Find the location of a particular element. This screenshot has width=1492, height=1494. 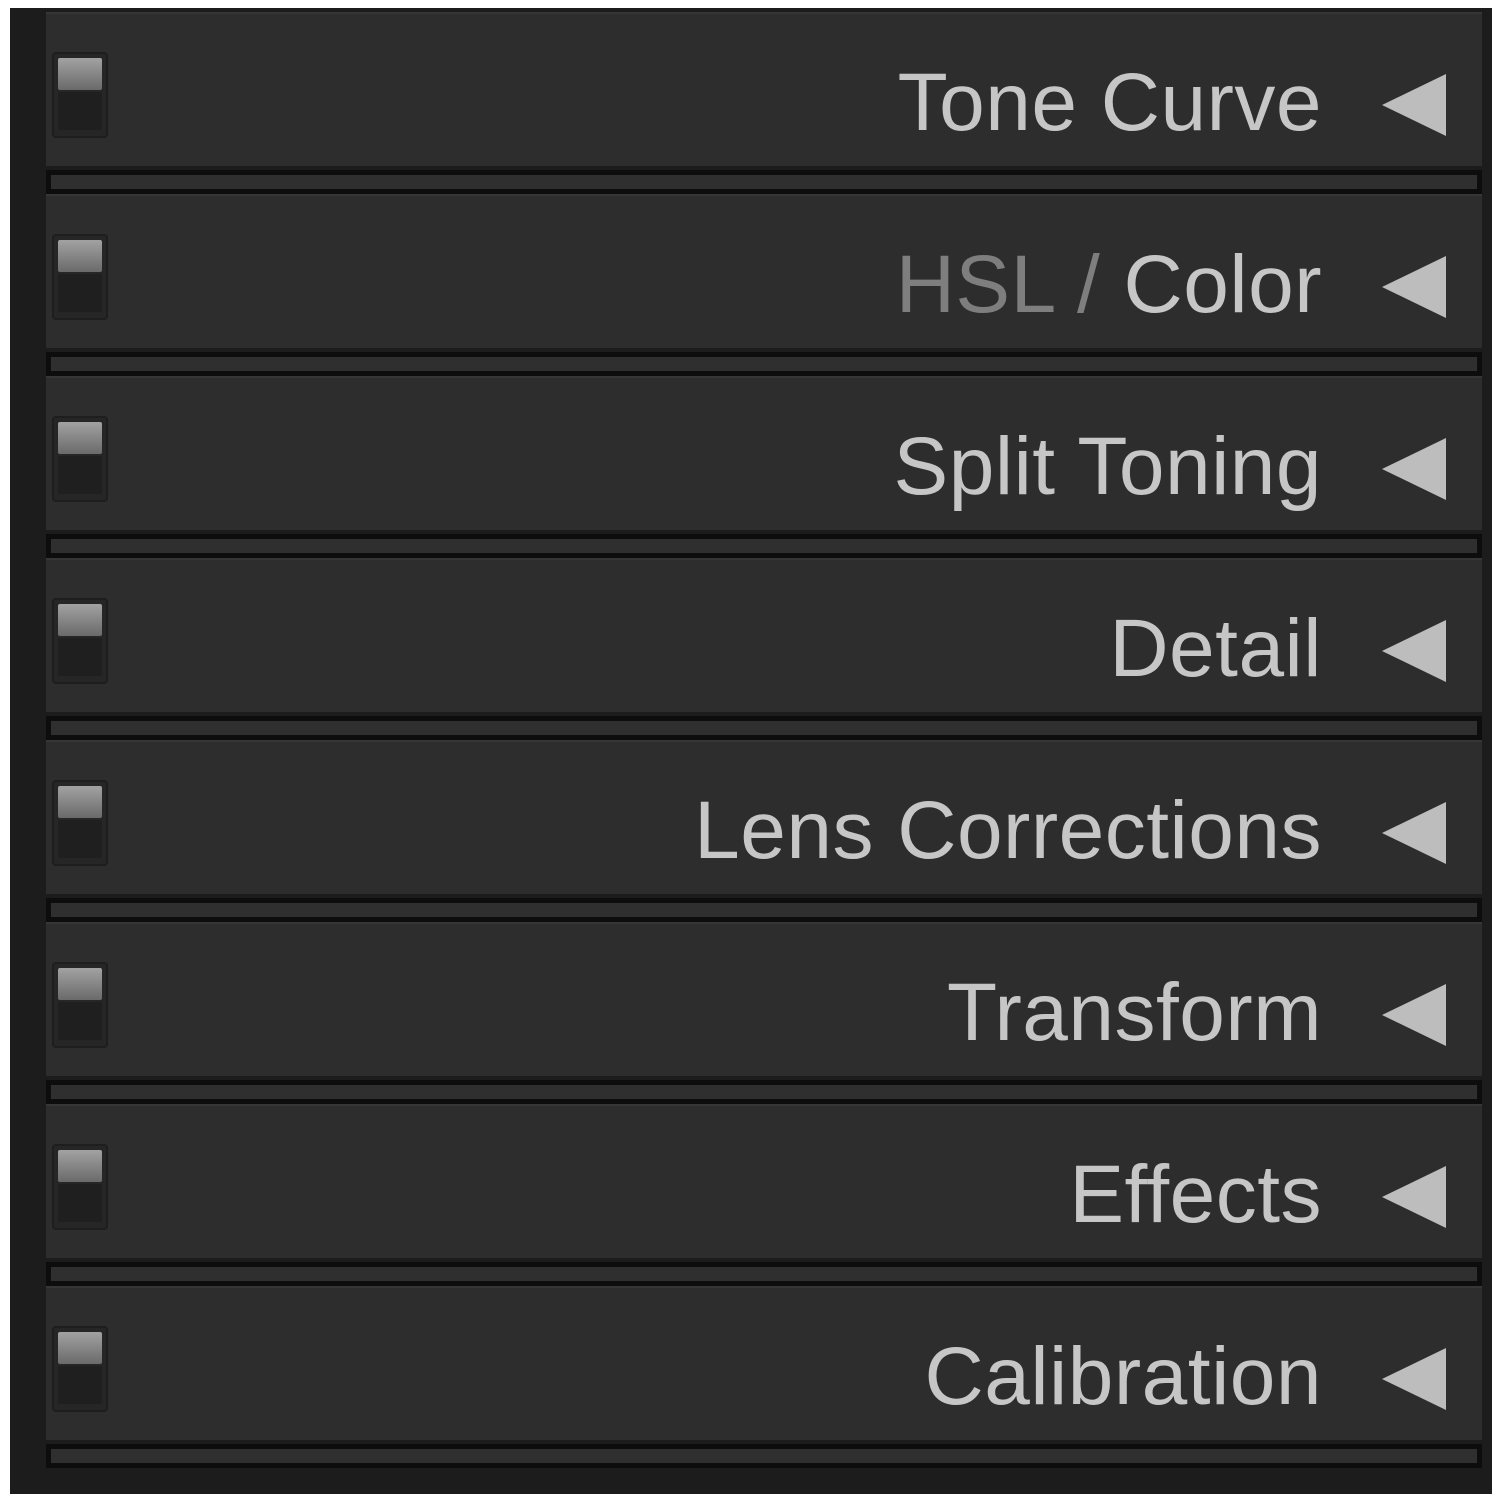

panel-header-split-toning: Split Toning is located at coordinates (764, 453).